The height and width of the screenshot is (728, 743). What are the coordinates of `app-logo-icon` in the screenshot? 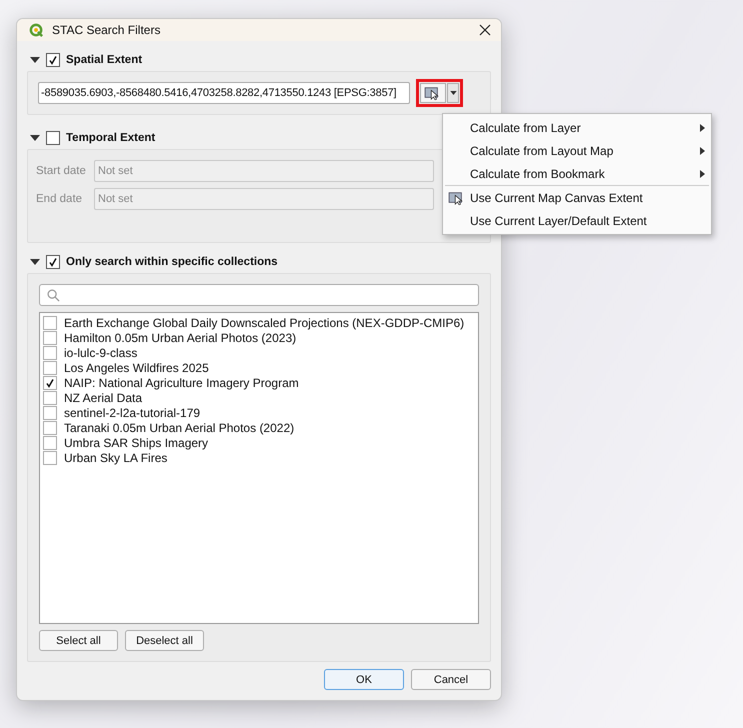 It's located at (36, 30).